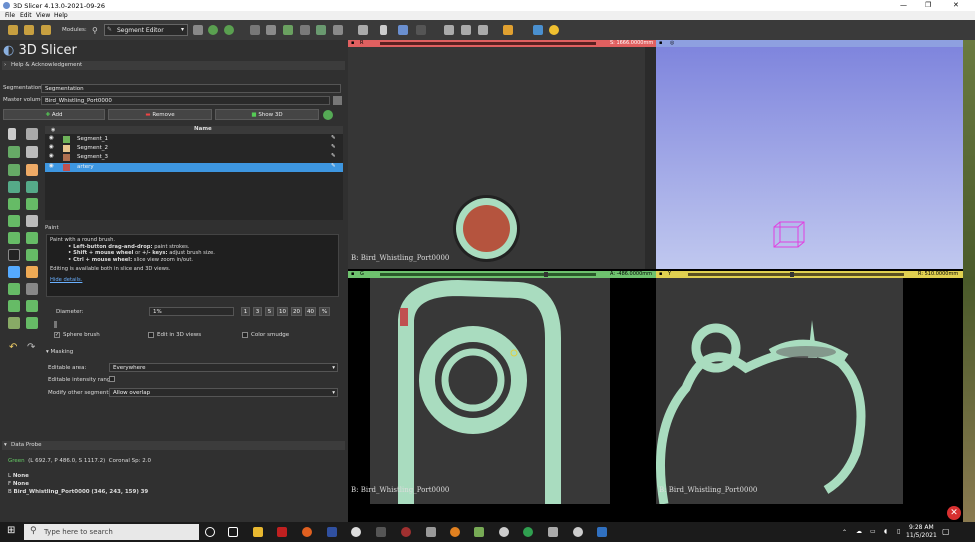 The width and height of the screenshot is (975, 542). Describe the element at coordinates (14, 323) in the screenshot. I see `mask-icon` at that location.